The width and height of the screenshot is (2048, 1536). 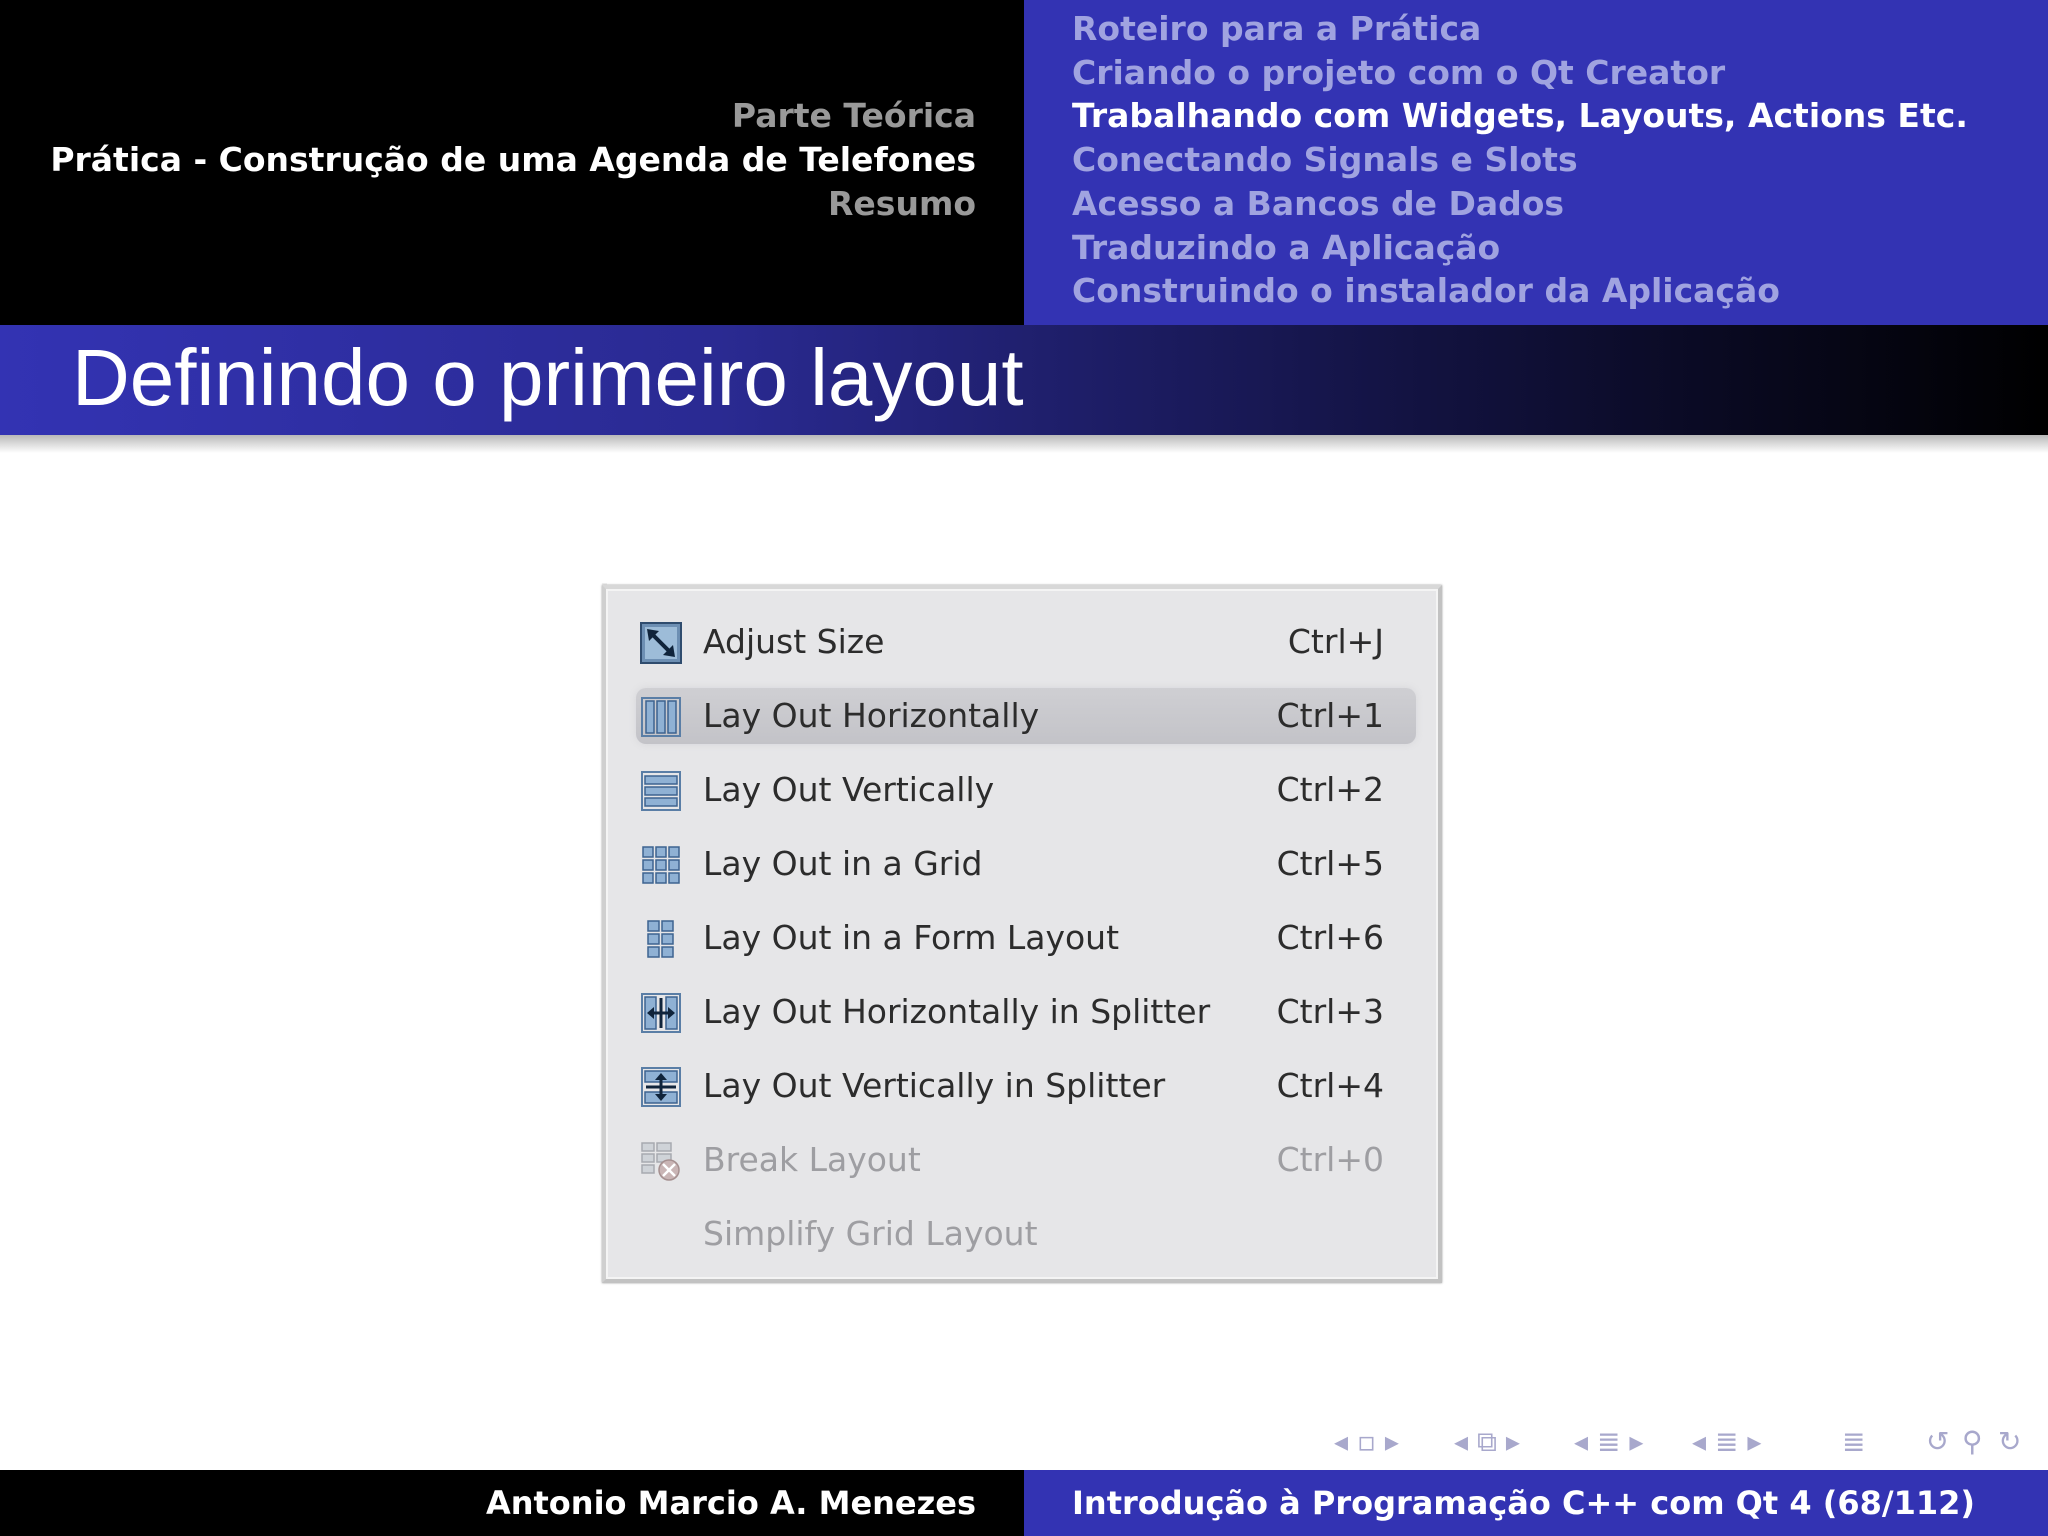 What do you see at coordinates (843, 863) in the screenshot?
I see `menu-item-label: Lay Out in a Grid` at bounding box center [843, 863].